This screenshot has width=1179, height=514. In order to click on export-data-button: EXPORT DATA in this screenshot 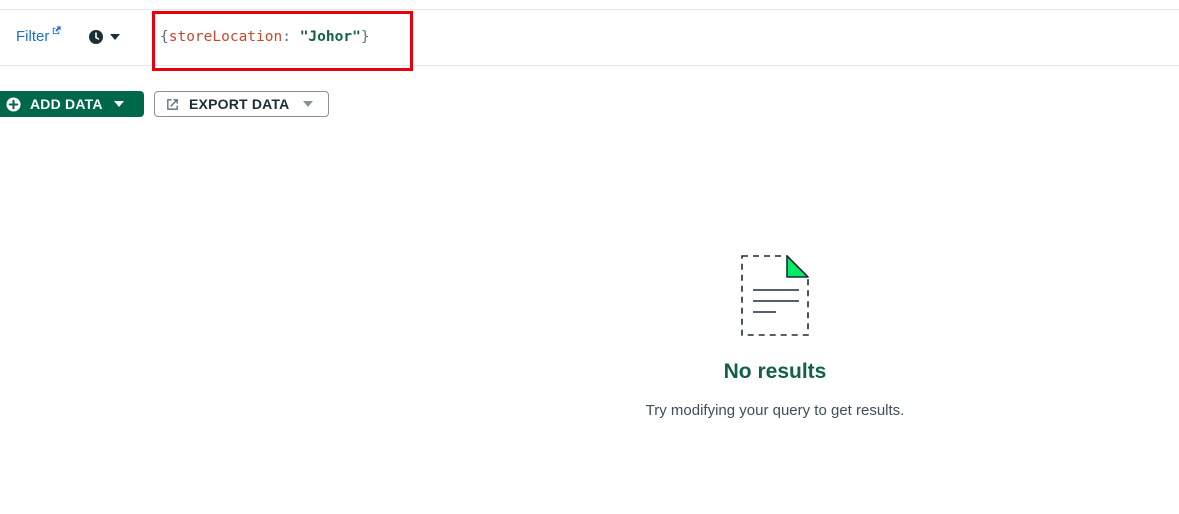, I will do `click(241, 104)`.